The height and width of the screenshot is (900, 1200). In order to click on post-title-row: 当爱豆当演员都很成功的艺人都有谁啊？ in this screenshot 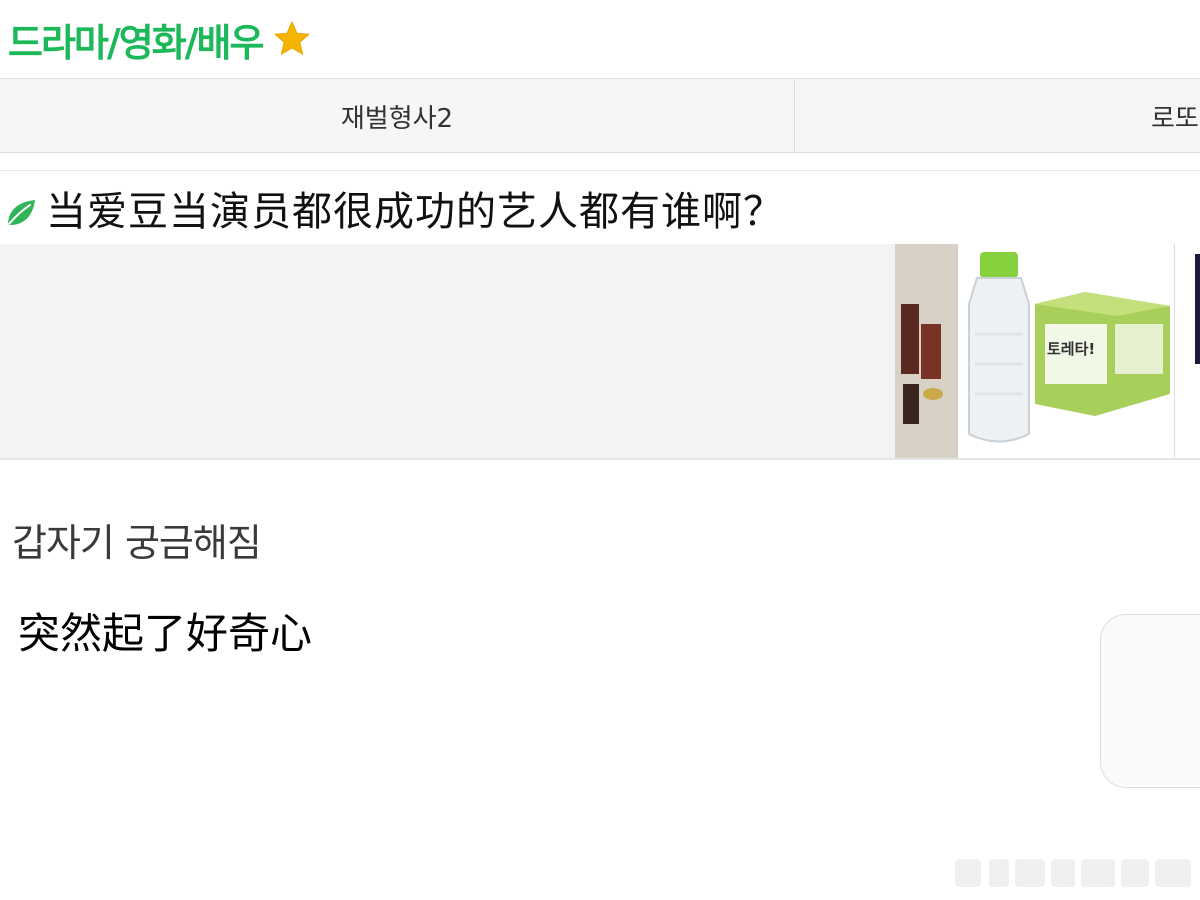, I will do `click(600, 208)`.